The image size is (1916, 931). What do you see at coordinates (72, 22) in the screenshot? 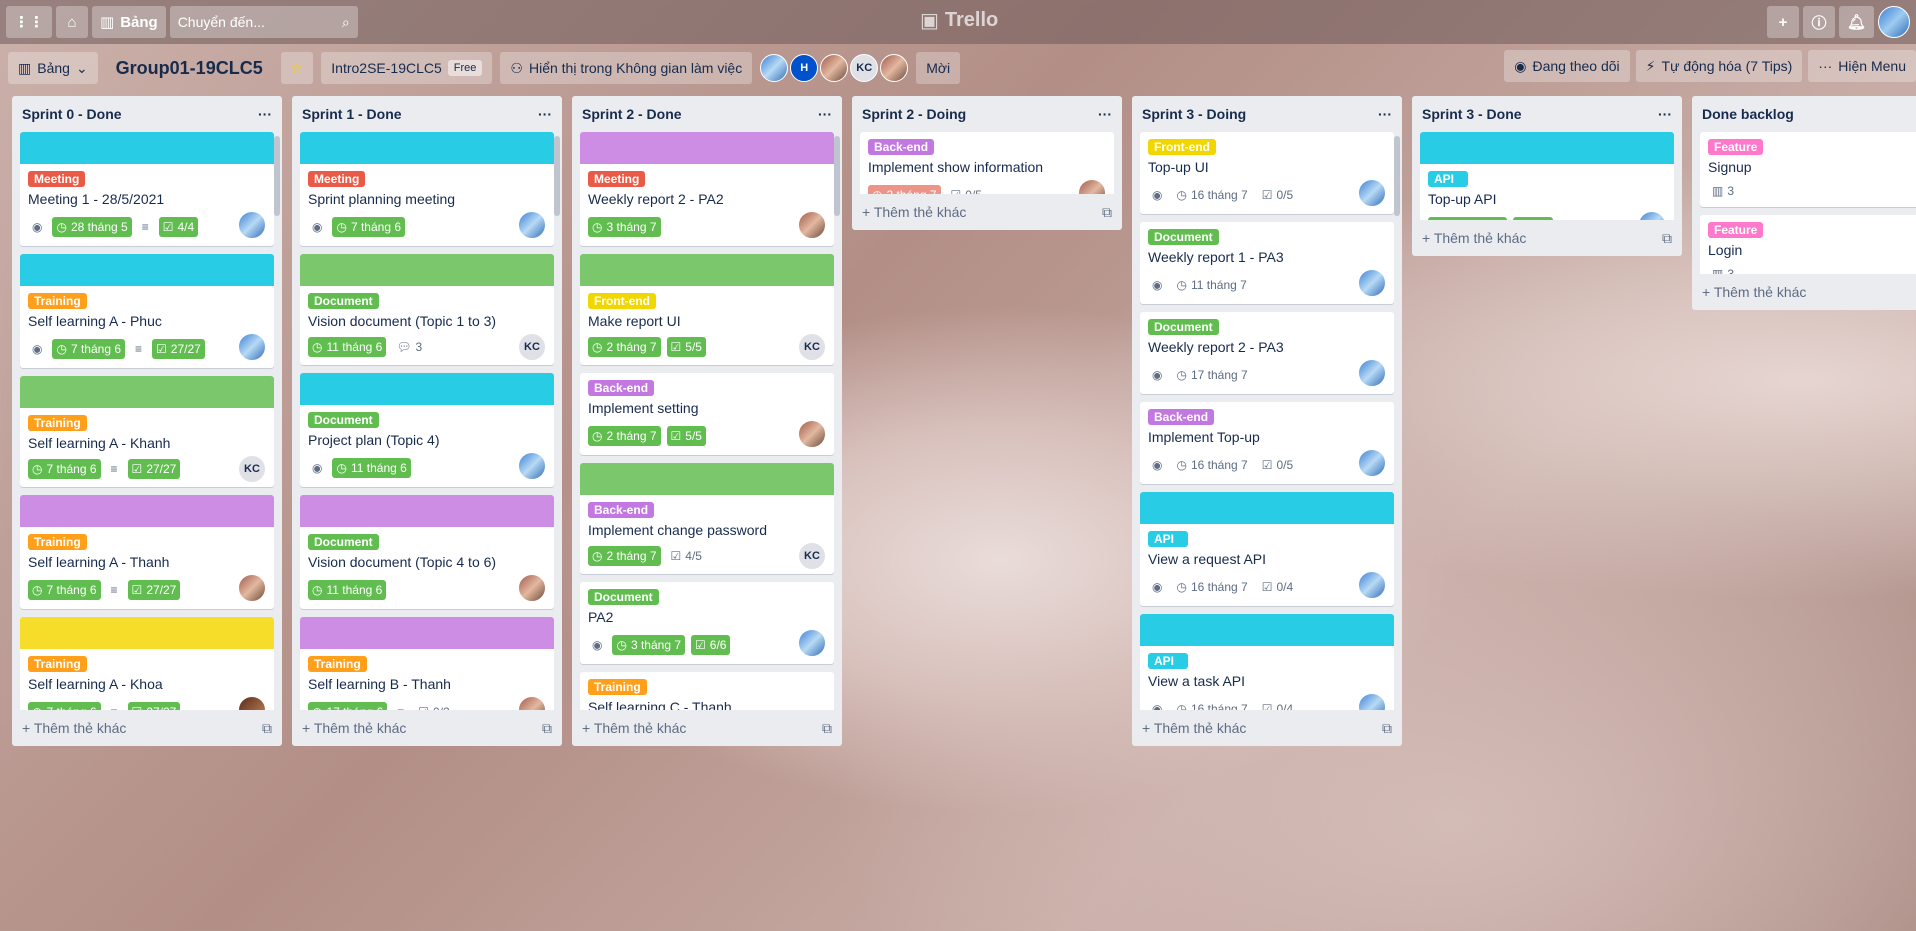
I see `home-icon: ⌂` at bounding box center [72, 22].